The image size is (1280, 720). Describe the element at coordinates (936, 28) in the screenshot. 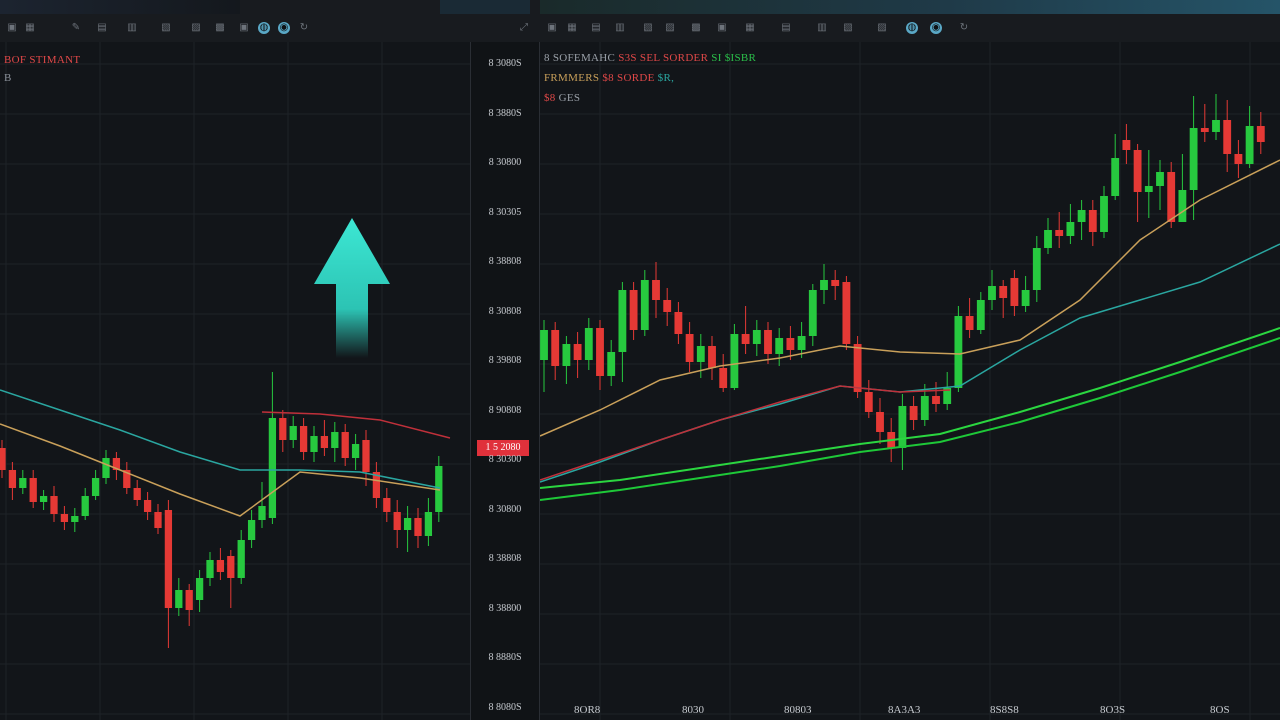

I see `info2-icon-right: ◉` at that location.